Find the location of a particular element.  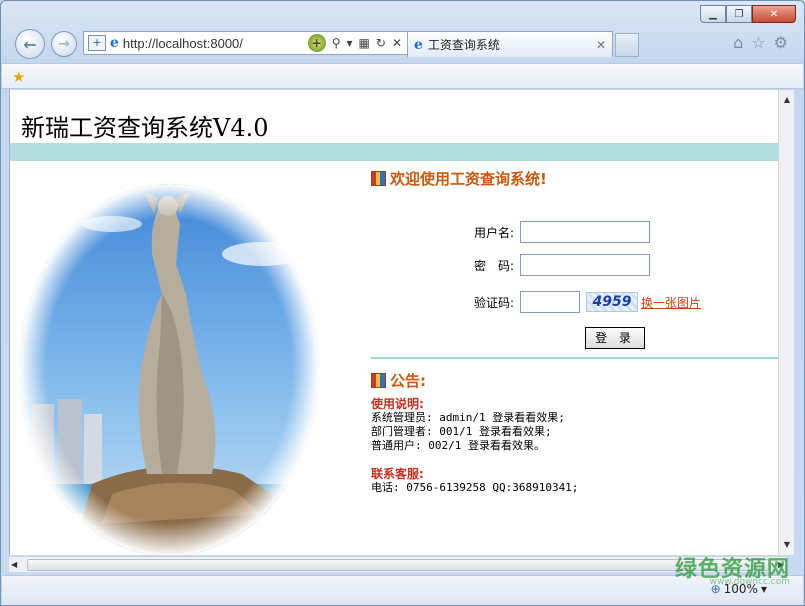

arrow-right-icon: → is located at coordinates (64, 44).